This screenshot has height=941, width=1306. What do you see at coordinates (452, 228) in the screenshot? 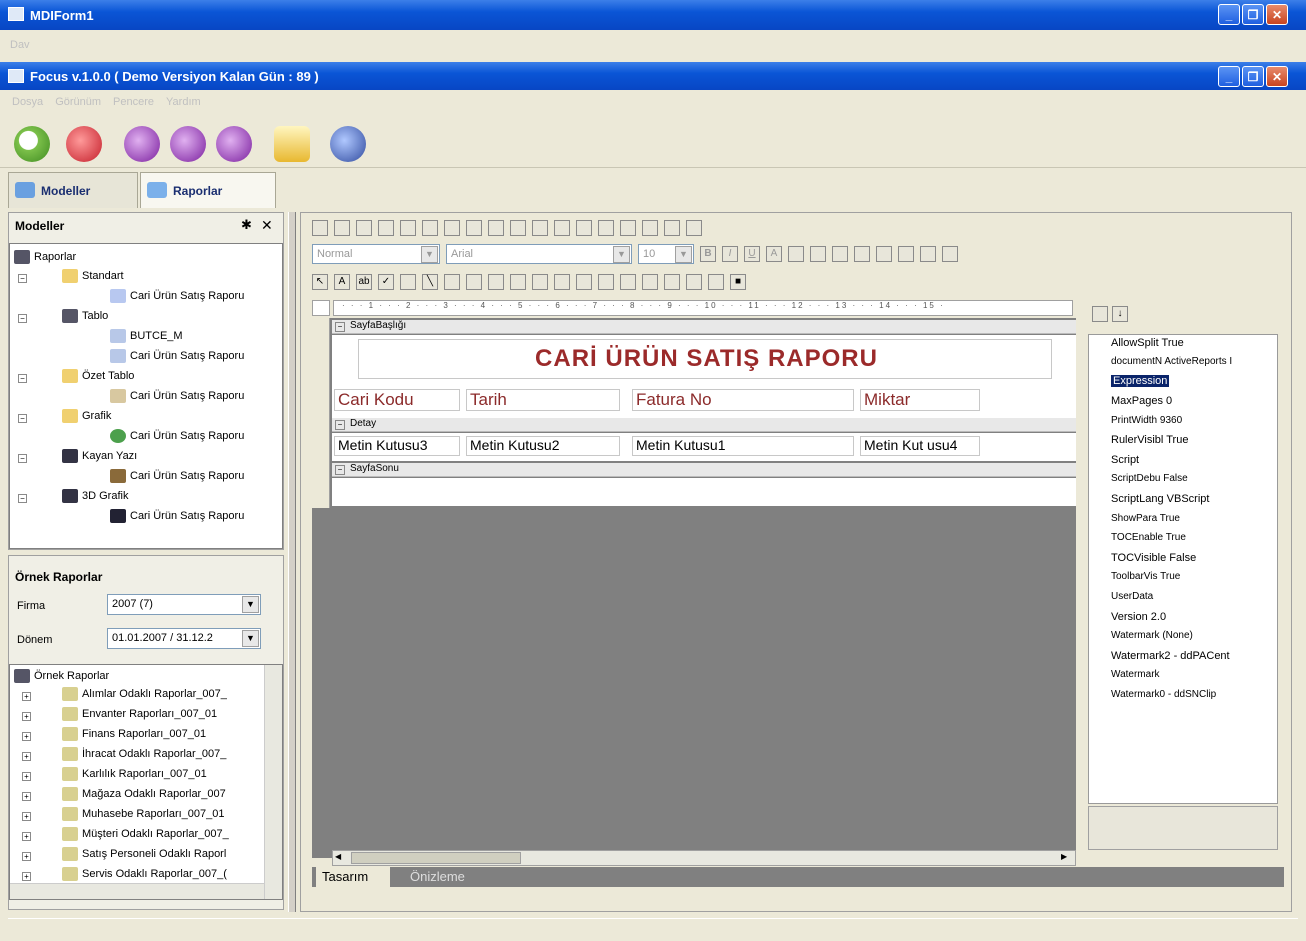
I see `copy-icon` at bounding box center [452, 228].